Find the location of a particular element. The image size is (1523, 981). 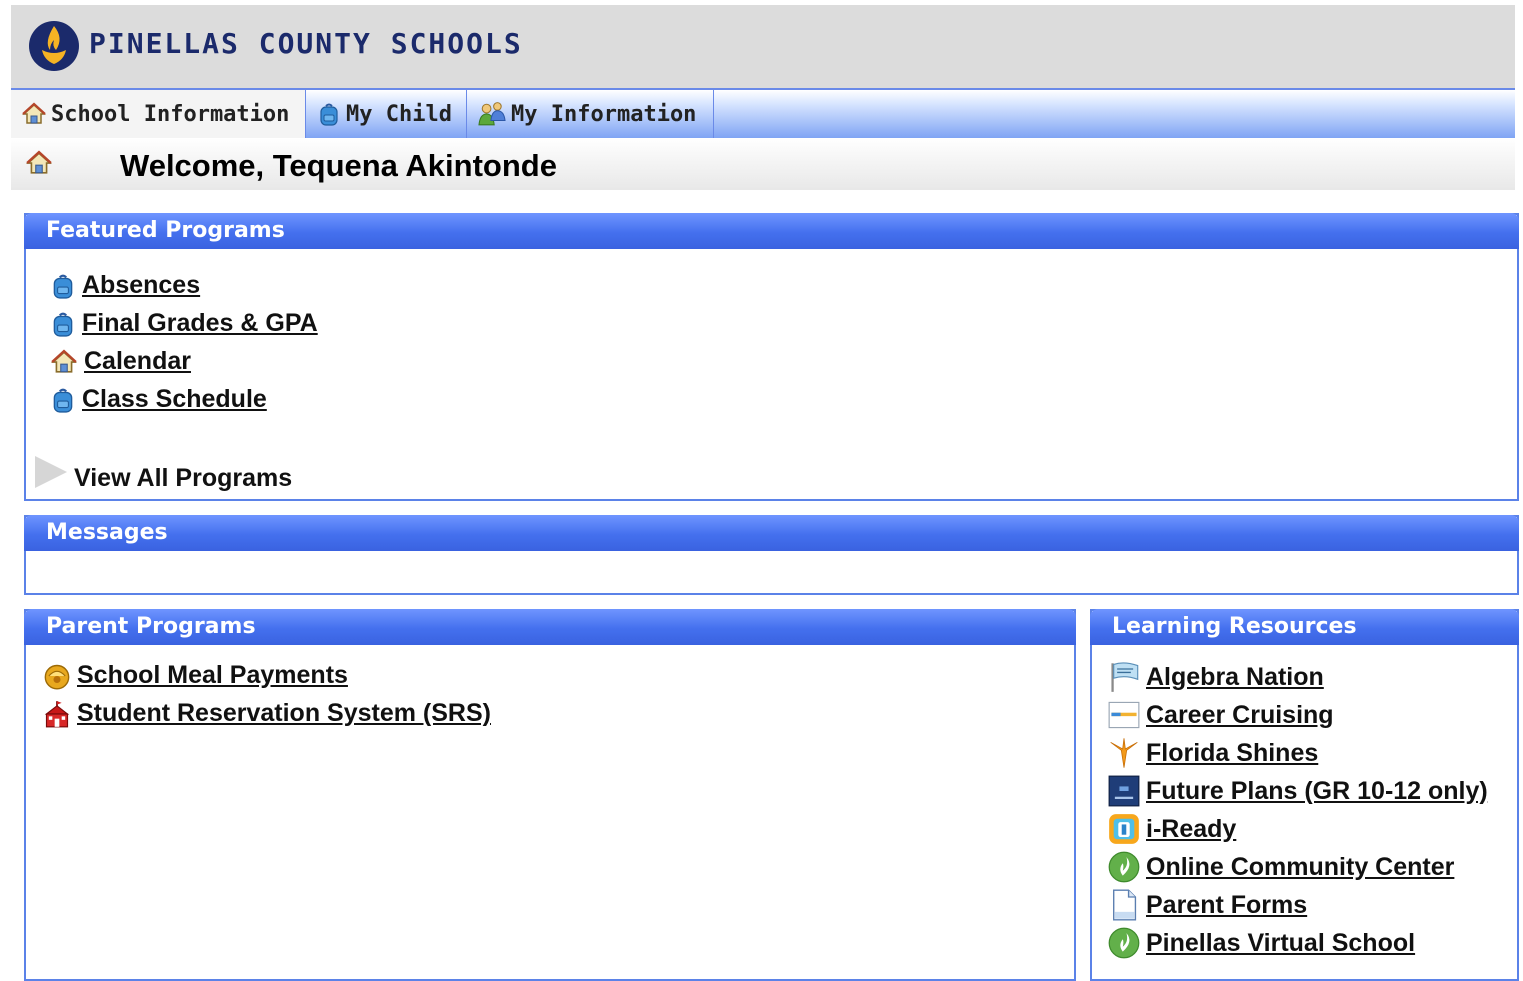

play-arrow-icon is located at coordinates (51, 472).